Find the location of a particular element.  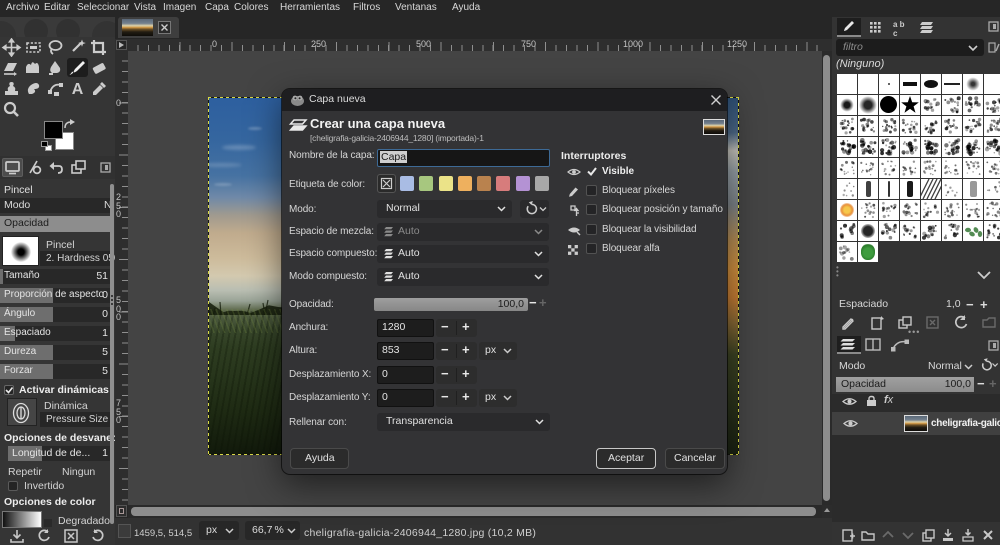

svg-text: A is located at coordinates (78, 89).